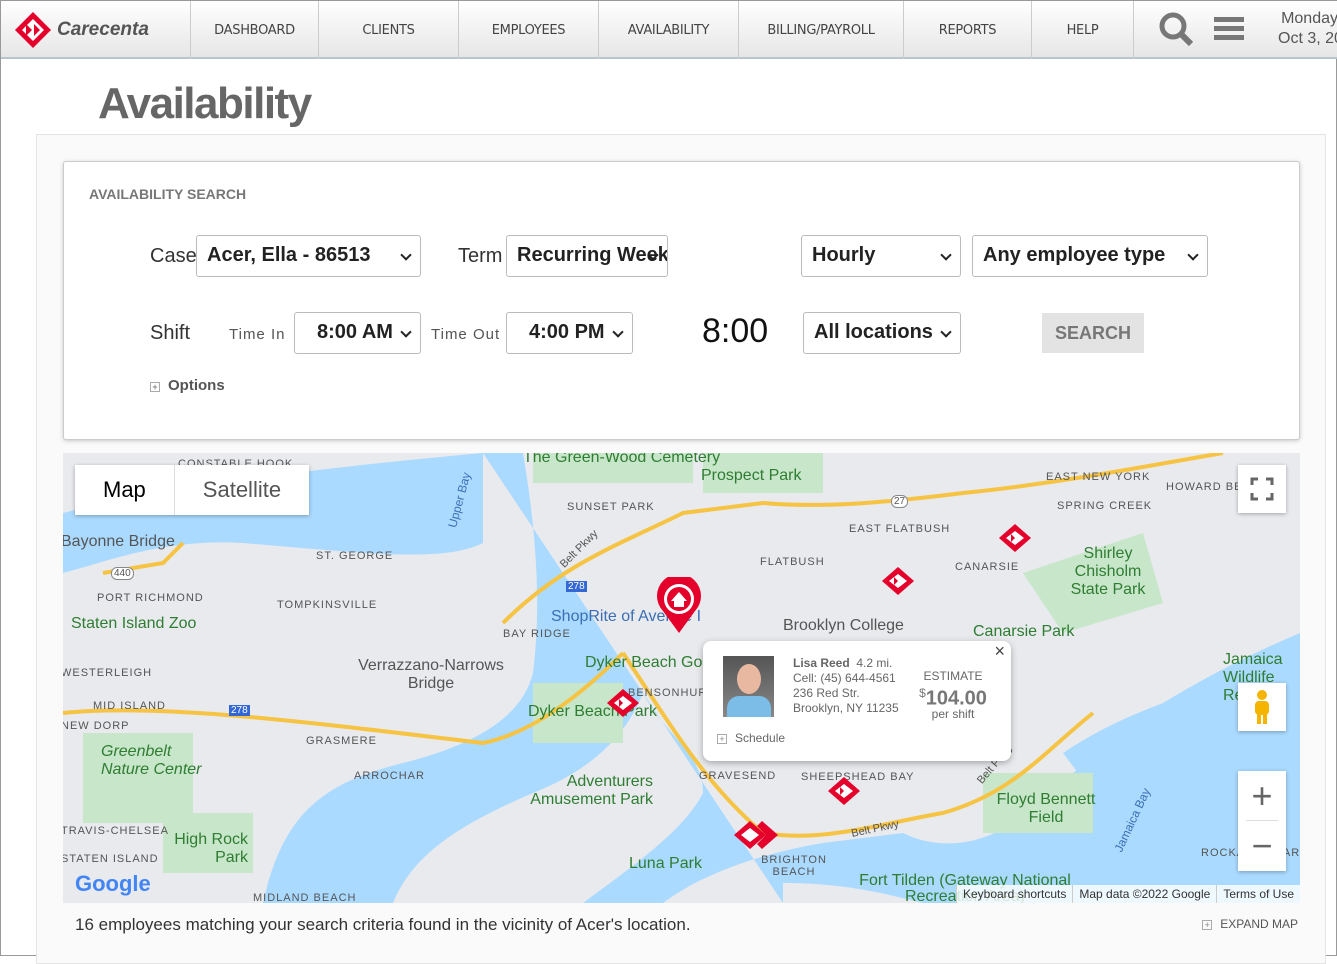 The width and height of the screenshot is (1337, 964). What do you see at coordinates (205, 103) in the screenshot?
I see `page-title: Availability` at bounding box center [205, 103].